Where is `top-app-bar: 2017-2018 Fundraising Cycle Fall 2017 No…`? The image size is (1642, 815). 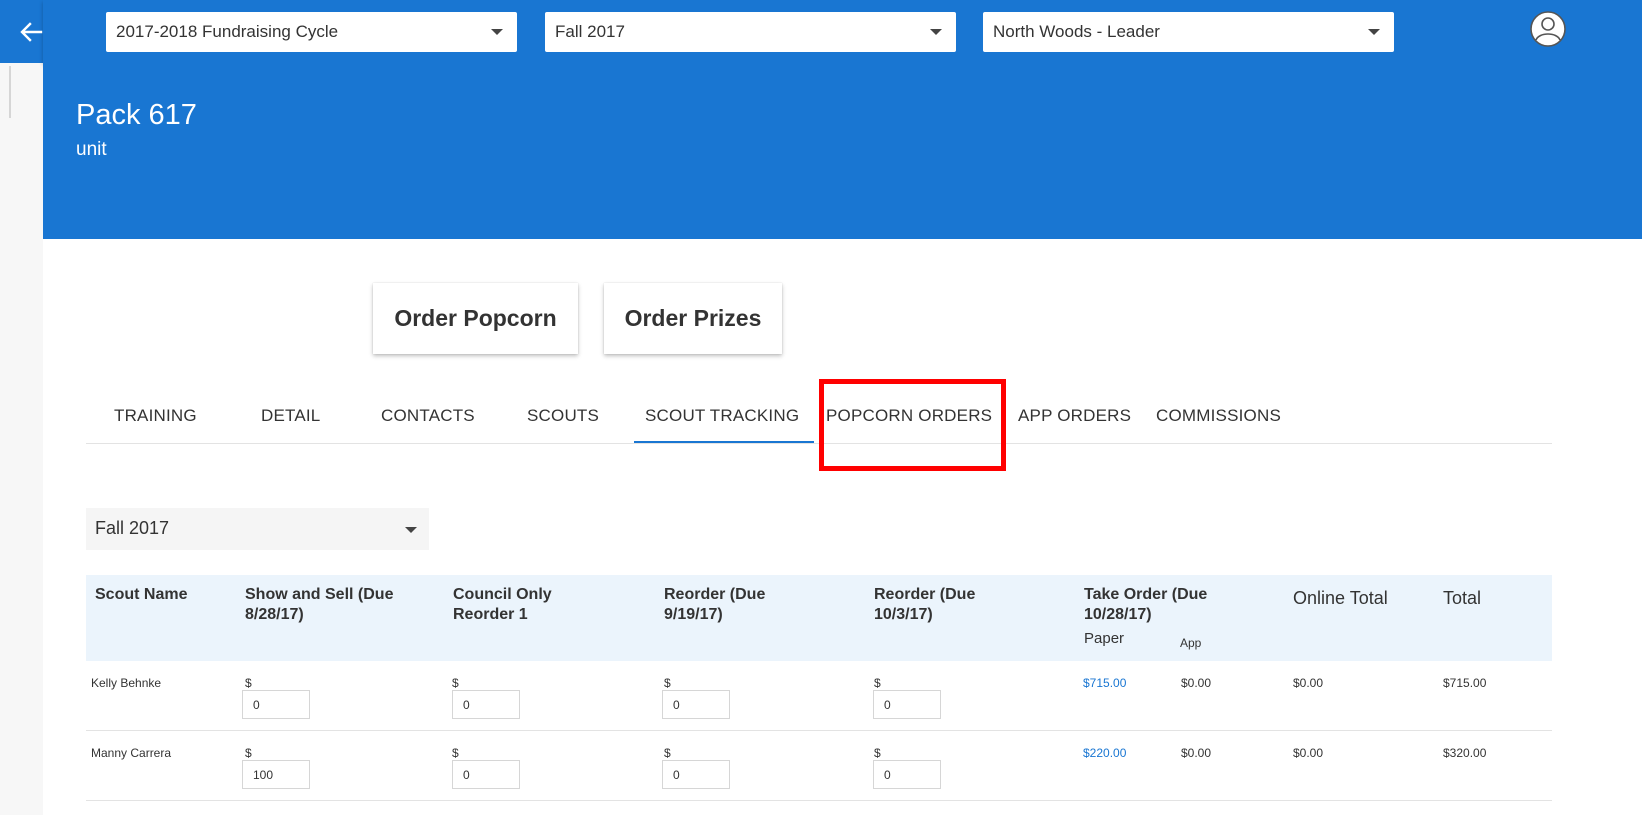 top-app-bar: 2017-2018 Fundraising Cycle Fall 2017 No… is located at coordinates (831, 31).